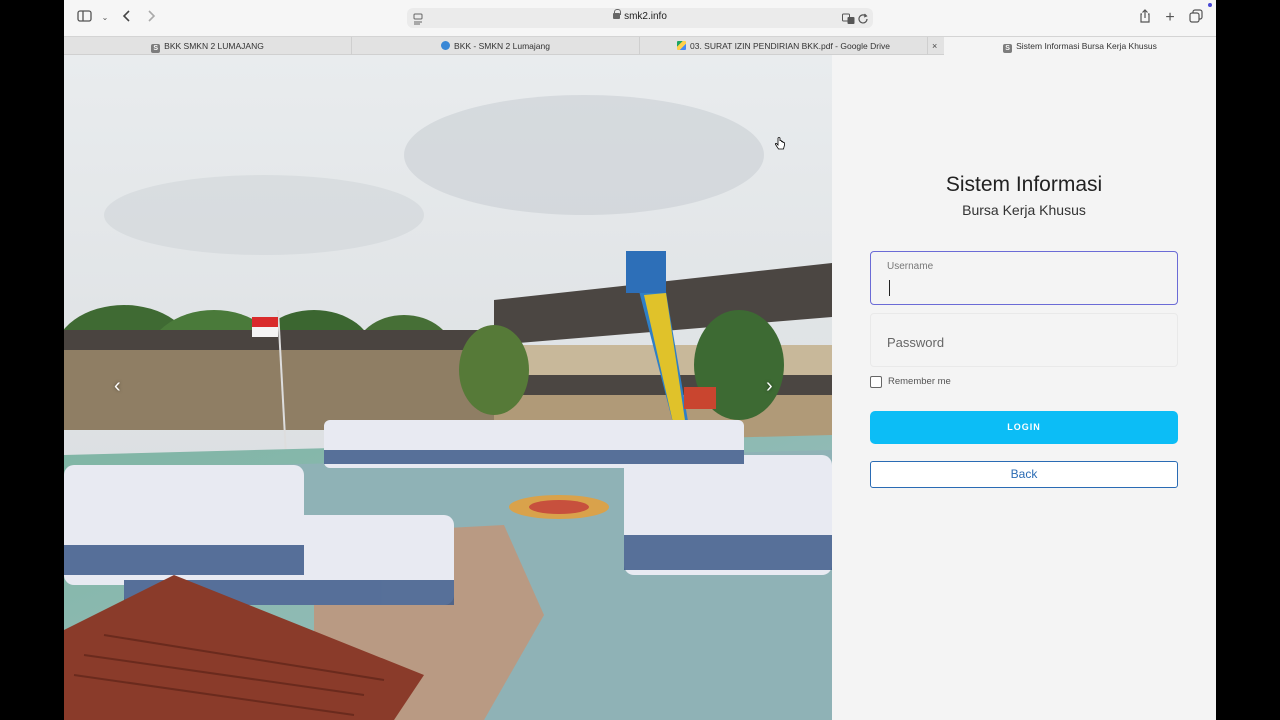 The width and height of the screenshot is (1280, 720). What do you see at coordinates (1196, 18) in the screenshot?
I see `tab-overview-icon` at bounding box center [1196, 18].